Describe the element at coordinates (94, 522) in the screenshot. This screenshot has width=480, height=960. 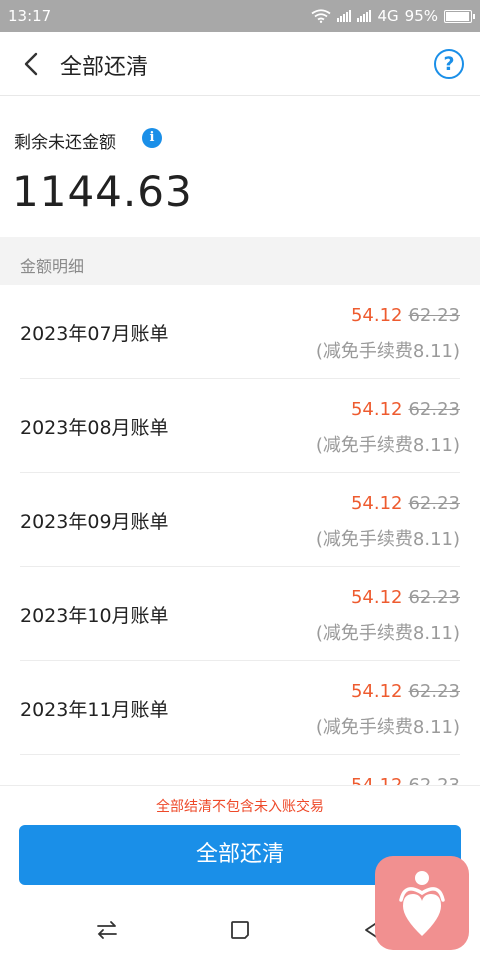
I see `bill-name: 2023年09月账单` at that location.